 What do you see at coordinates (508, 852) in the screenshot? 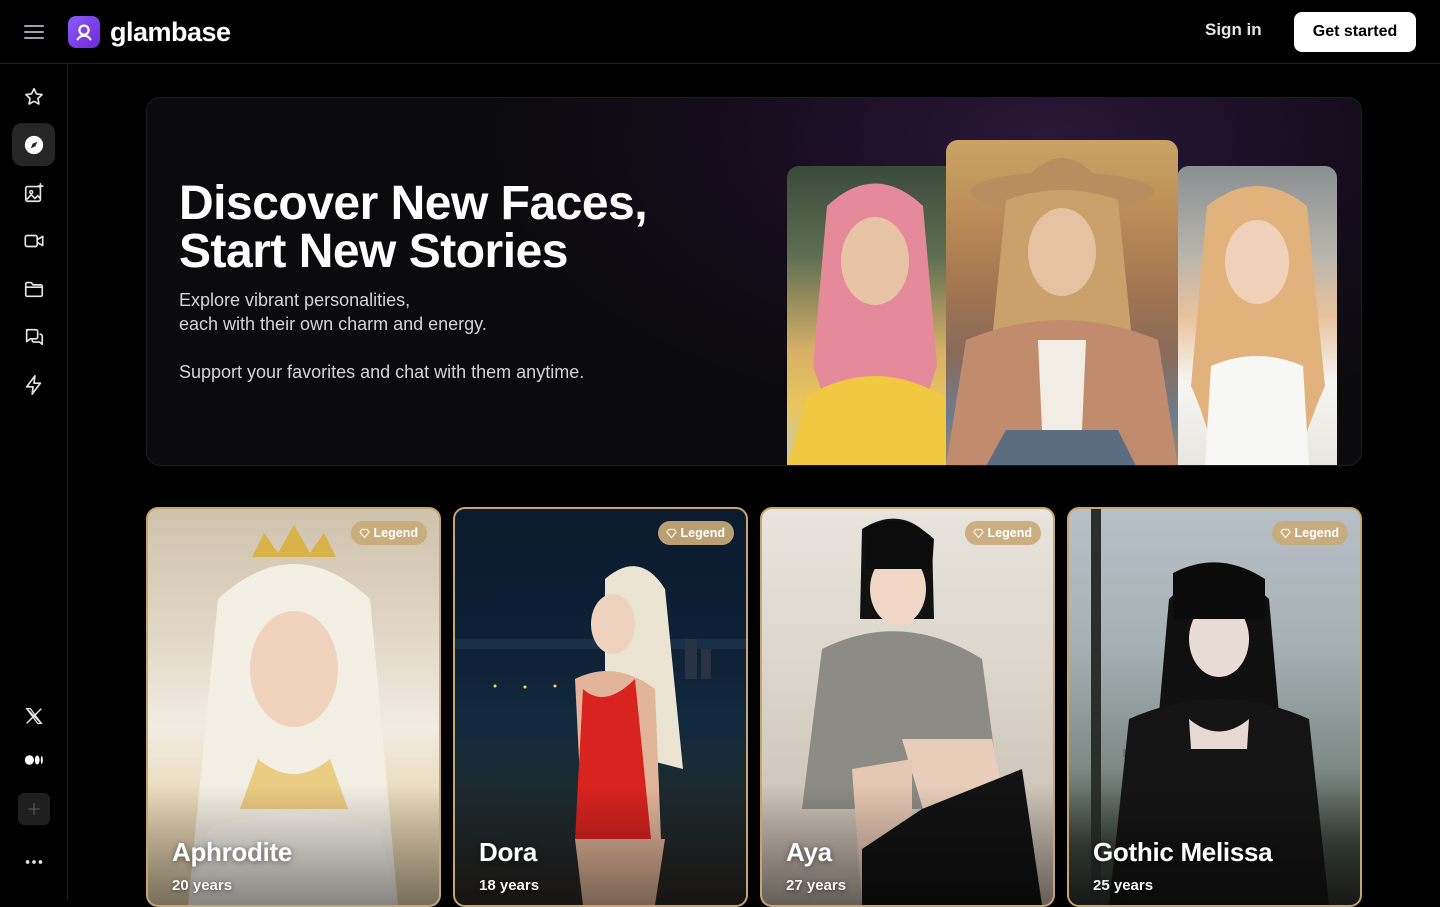
I see `character-name: Dora` at bounding box center [508, 852].